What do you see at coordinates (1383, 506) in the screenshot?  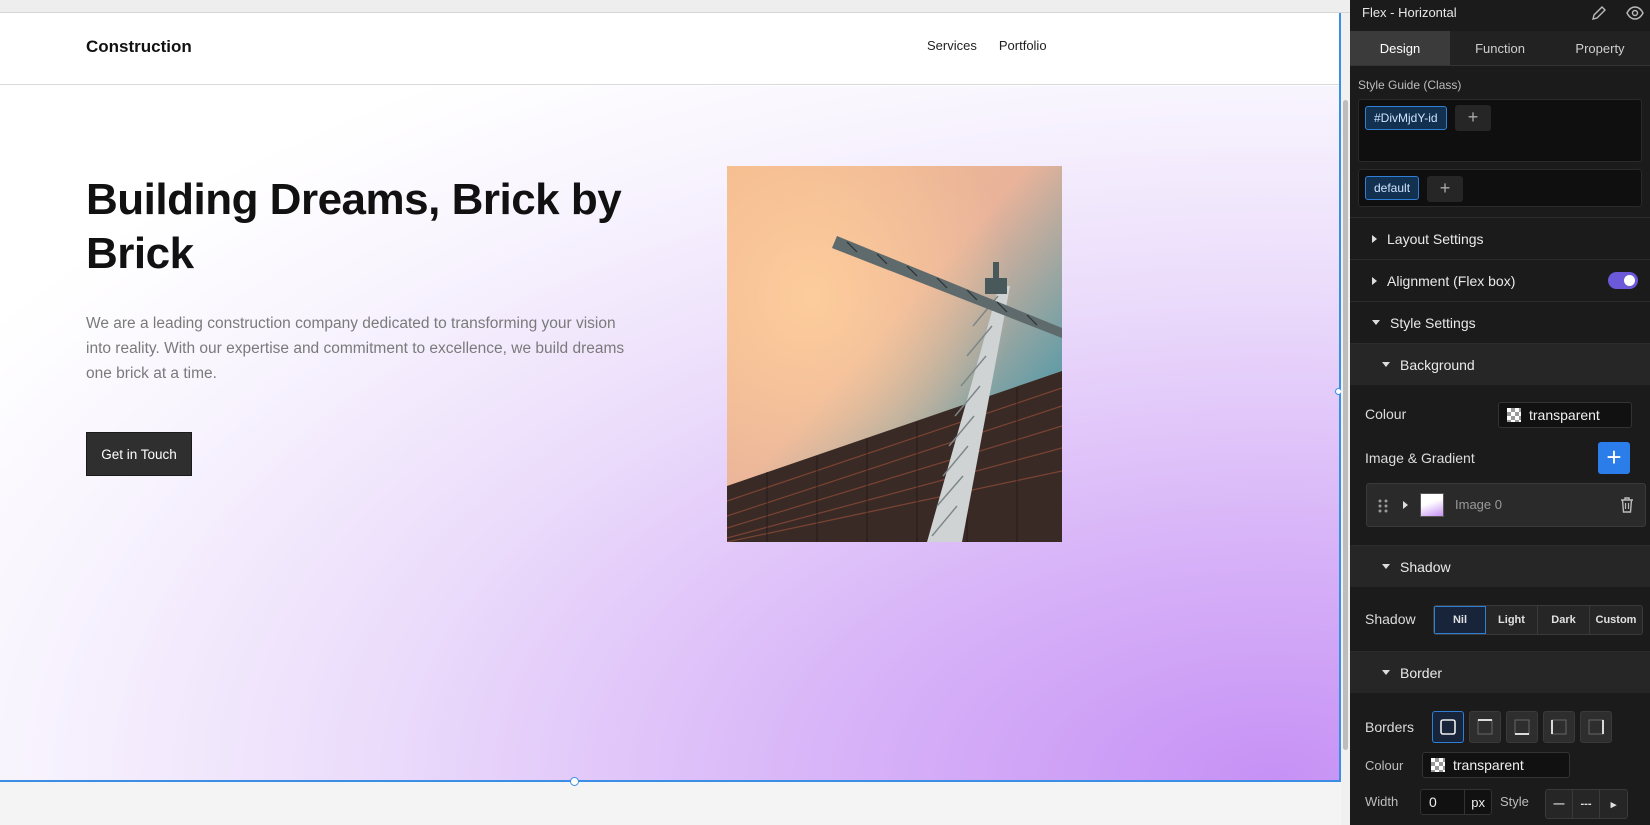 I see `drag-handle-icon` at bounding box center [1383, 506].